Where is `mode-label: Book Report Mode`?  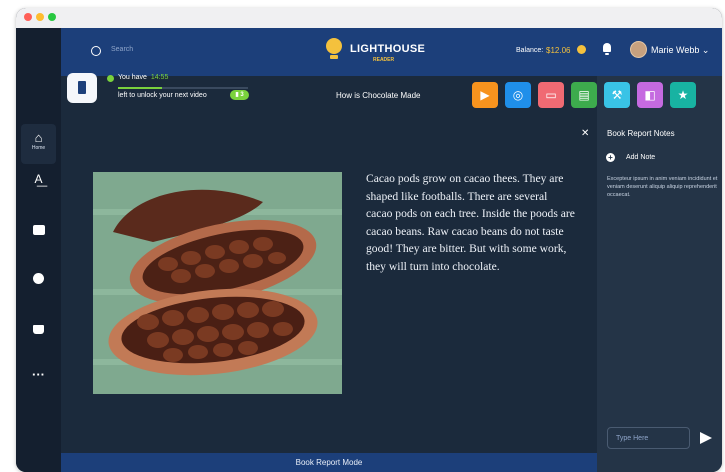 mode-label: Book Report Mode is located at coordinates (329, 462).